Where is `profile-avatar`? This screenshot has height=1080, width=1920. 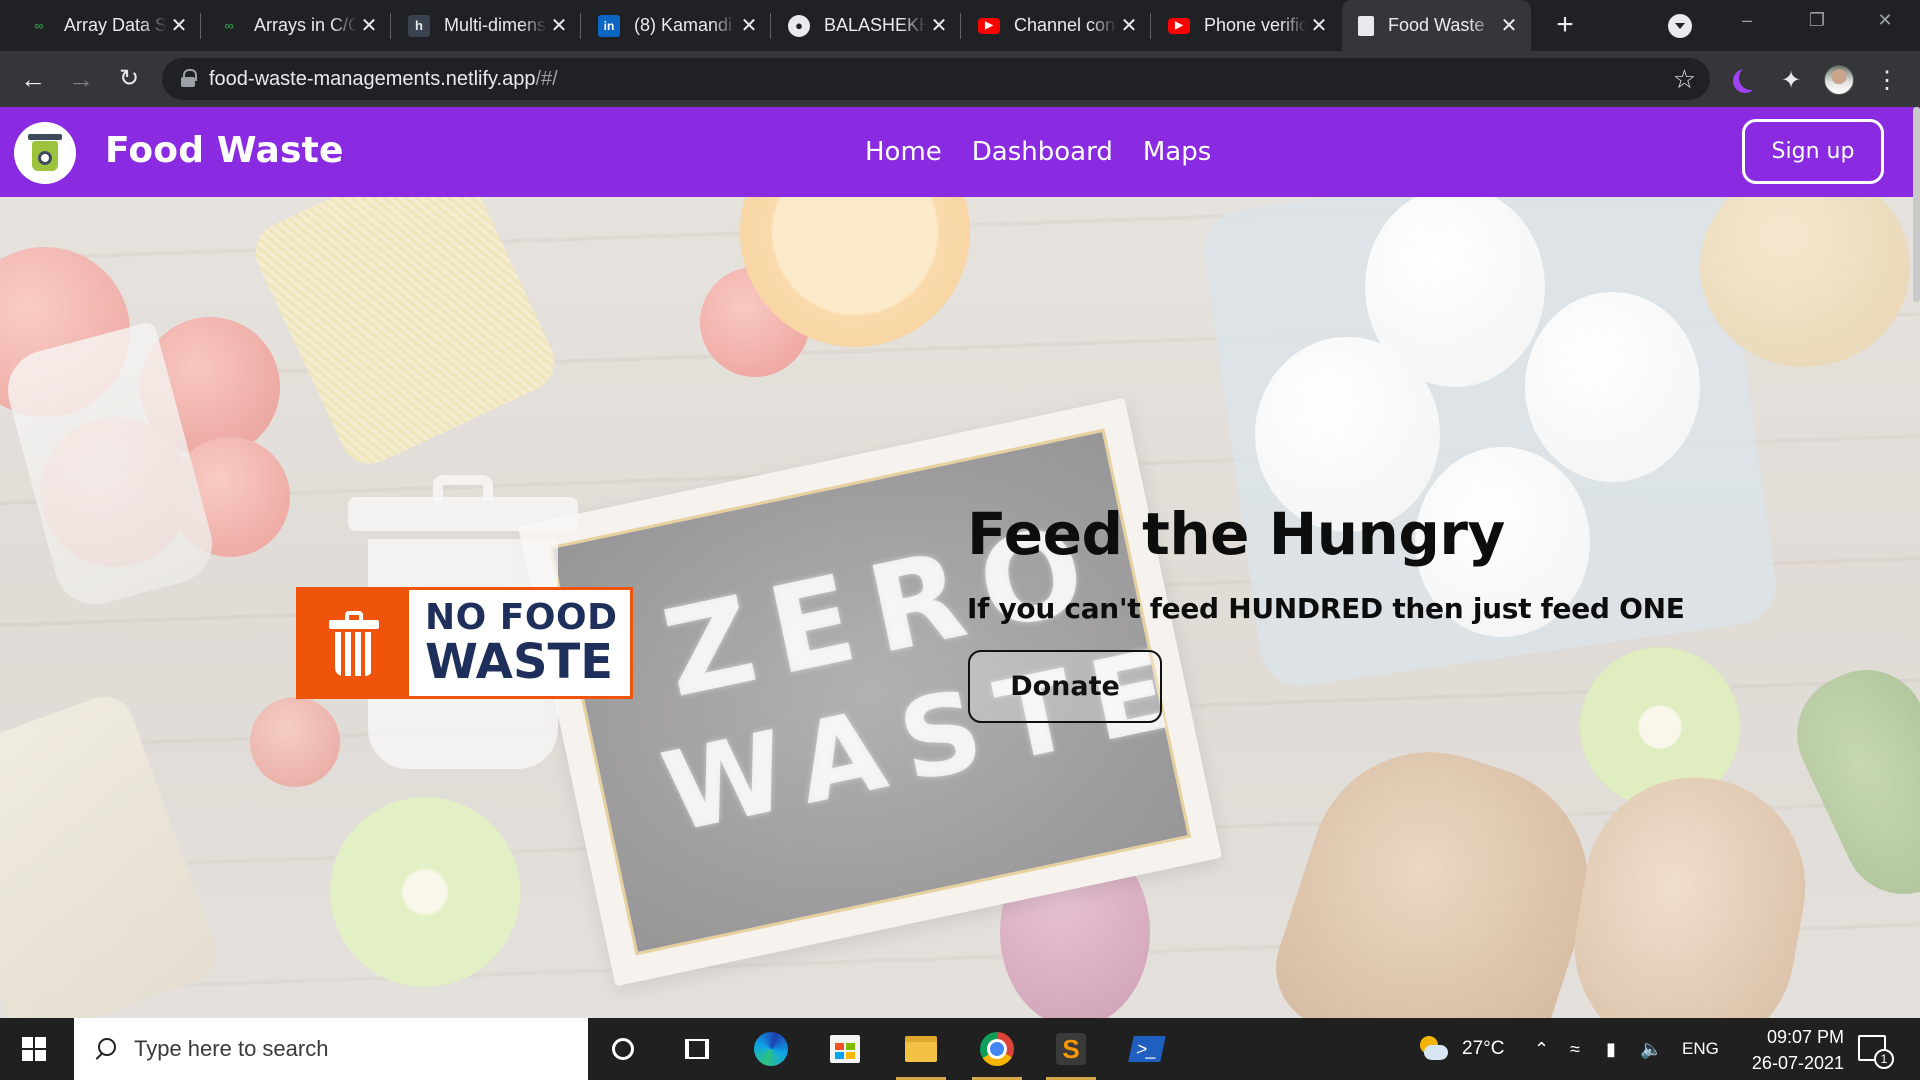 profile-avatar is located at coordinates (1839, 80).